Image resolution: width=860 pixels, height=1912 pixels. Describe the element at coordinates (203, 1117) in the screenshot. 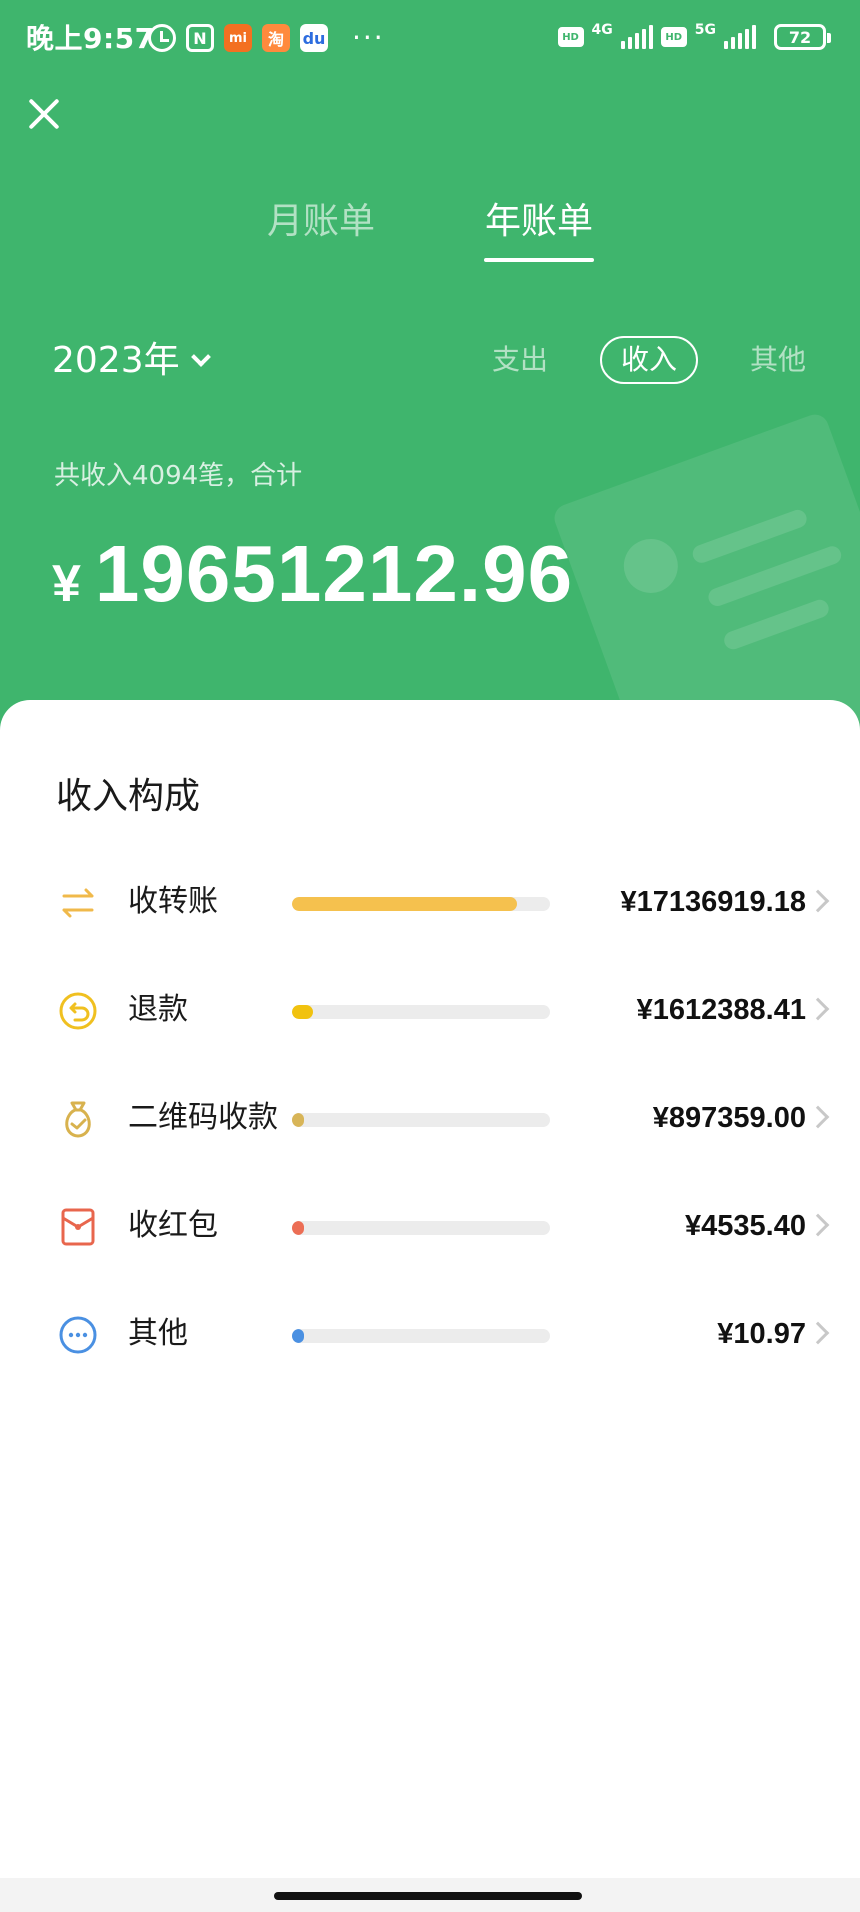

I see `row-label: 二维码收款` at that location.